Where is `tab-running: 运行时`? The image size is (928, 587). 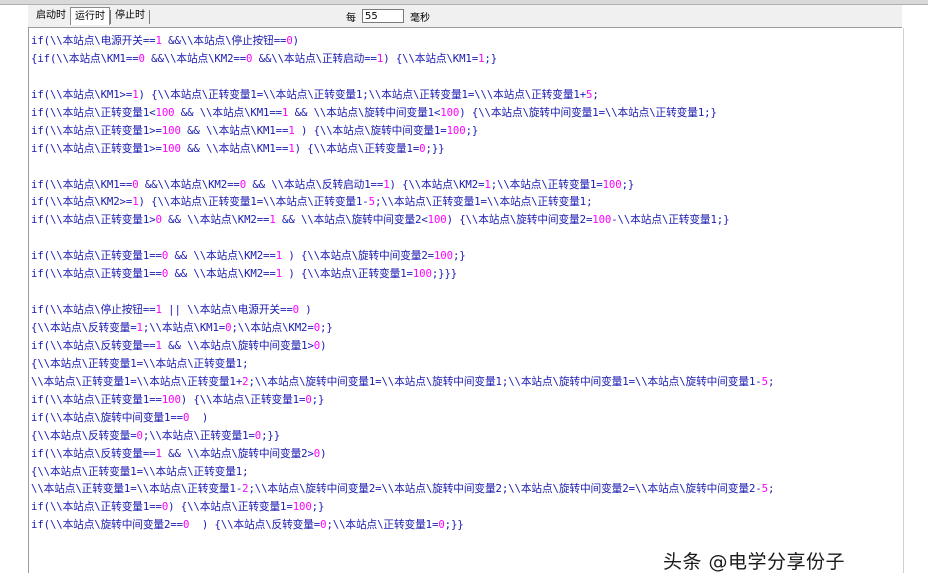 tab-running: 运行时 is located at coordinates (90, 16).